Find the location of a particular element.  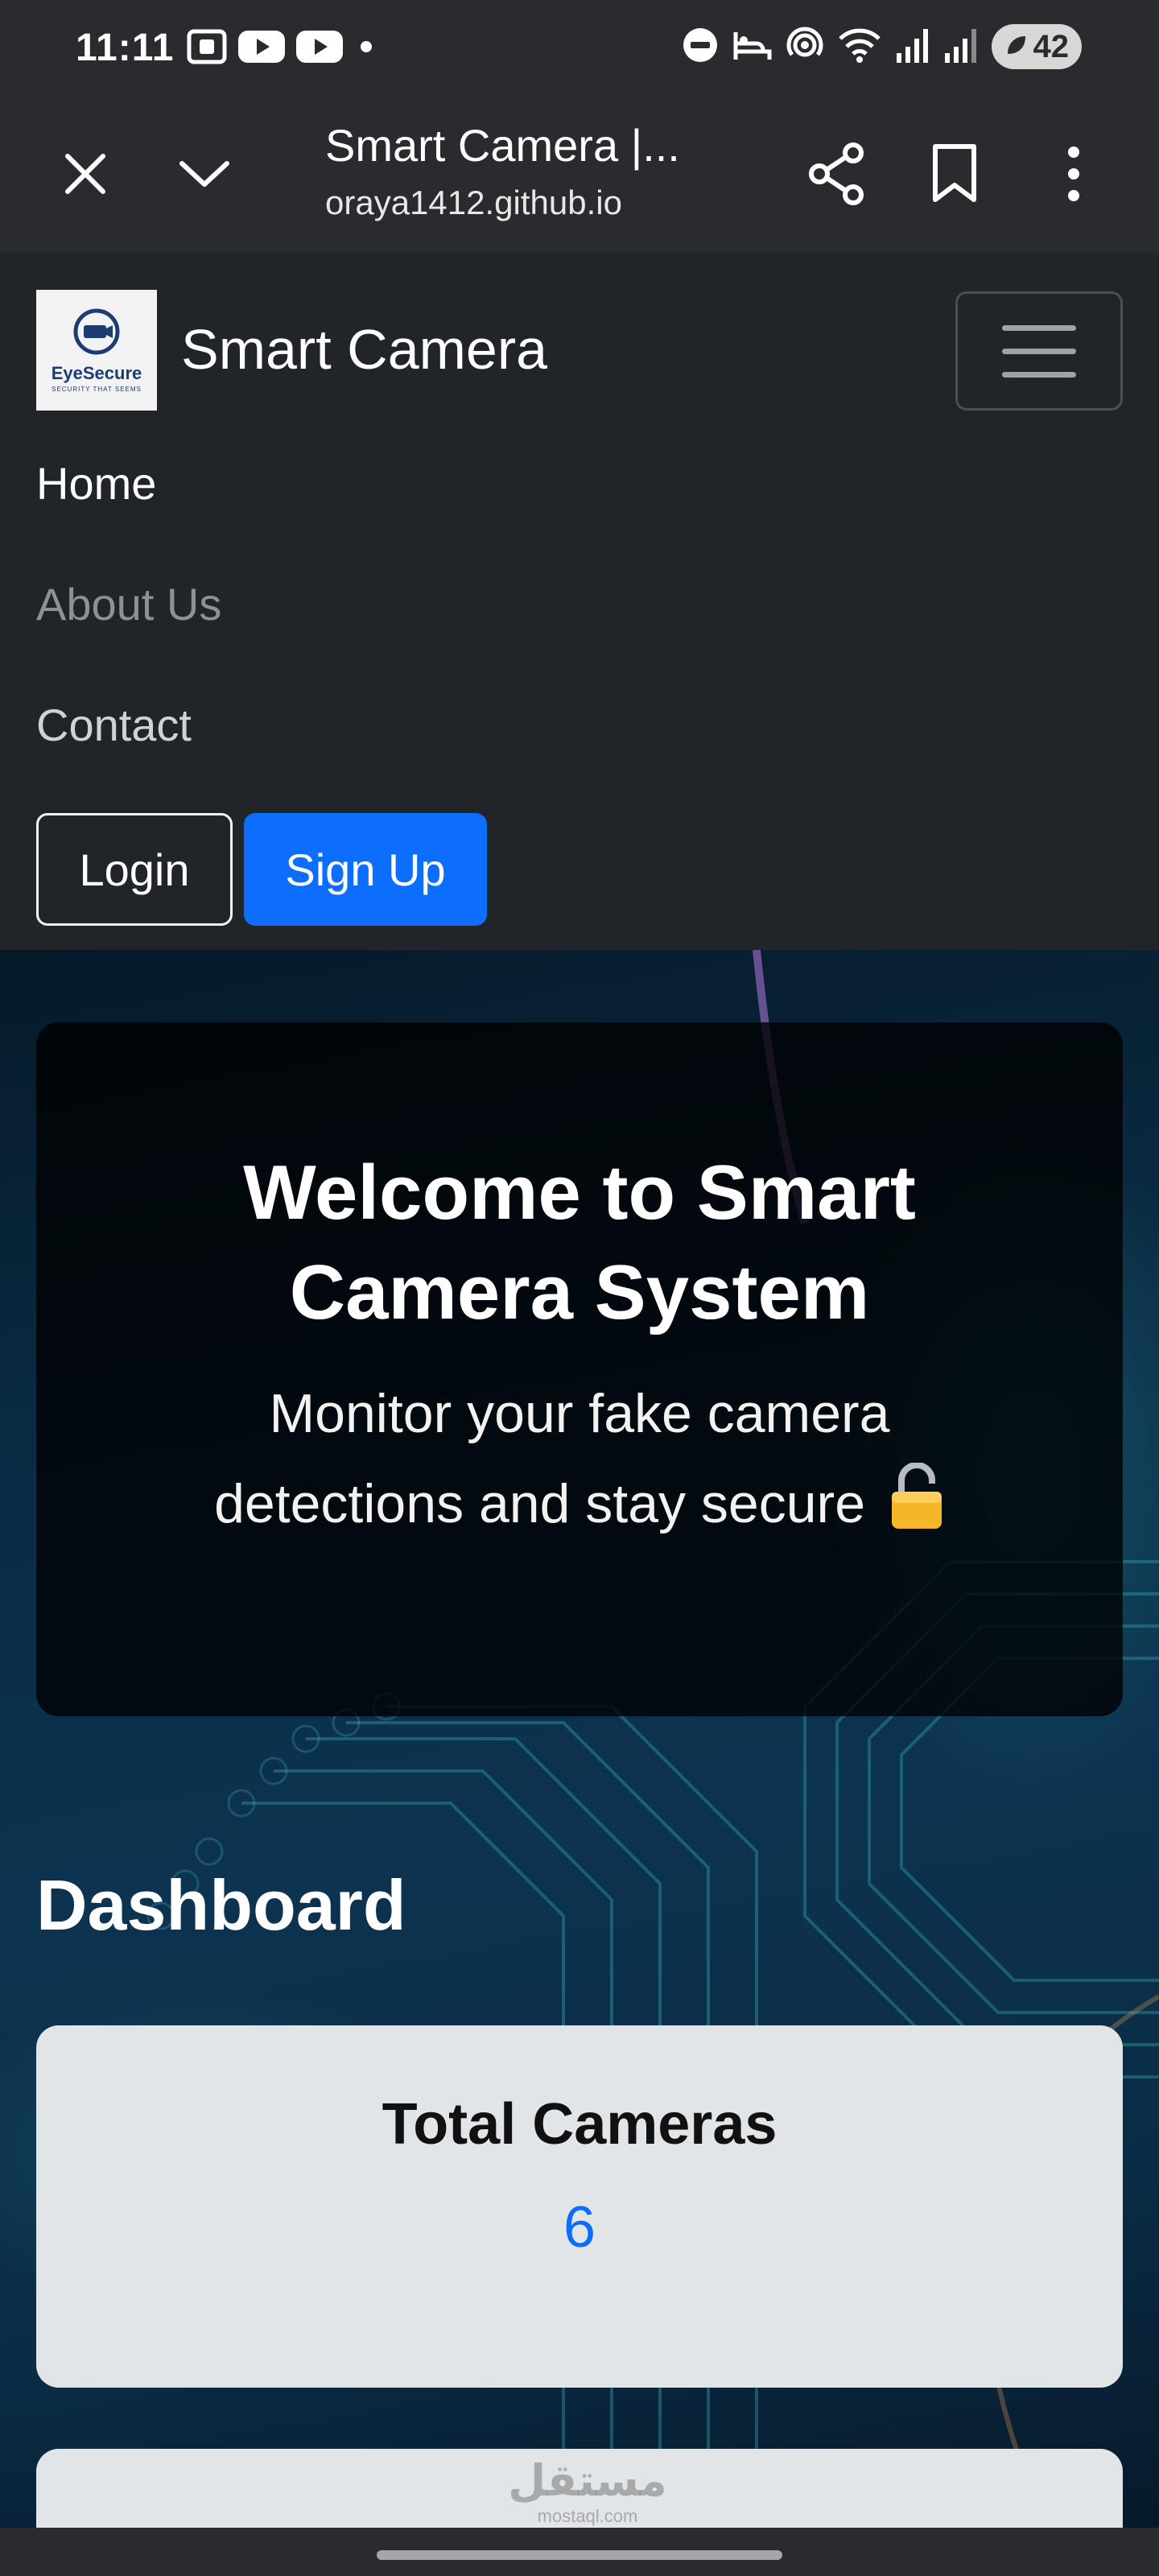

more-button is located at coordinates (1073, 175).